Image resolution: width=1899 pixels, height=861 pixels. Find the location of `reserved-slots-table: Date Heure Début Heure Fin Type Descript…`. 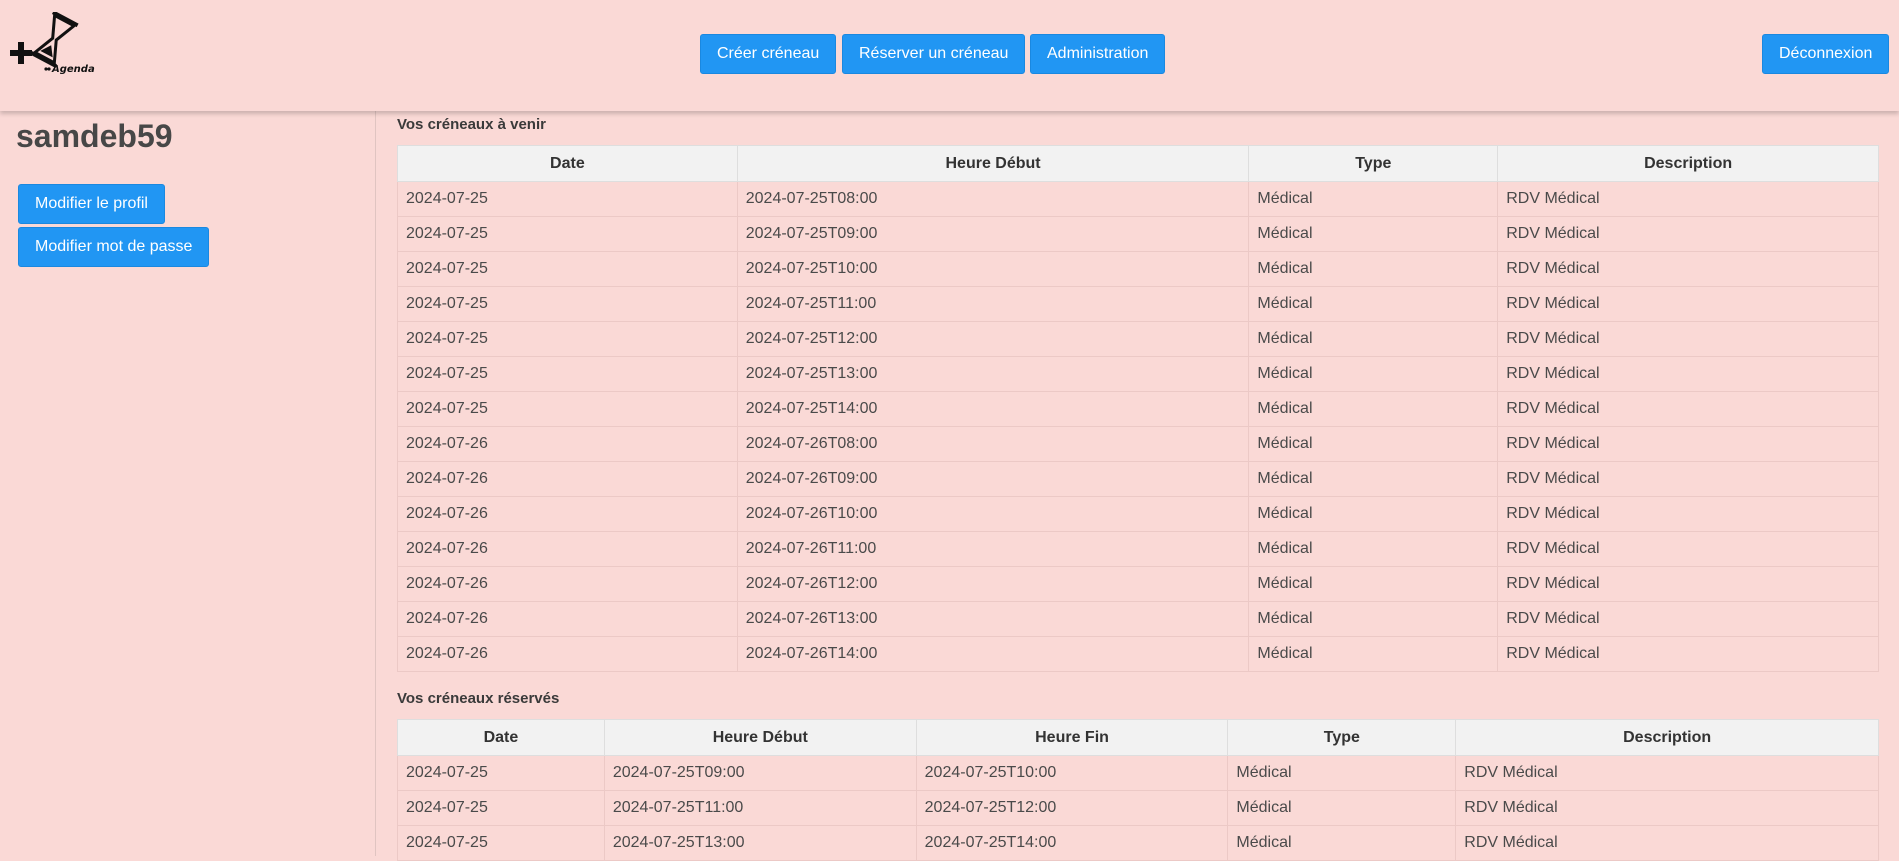

reserved-slots-table: Date Heure Début Heure Fin Type Descript… is located at coordinates (1138, 790).